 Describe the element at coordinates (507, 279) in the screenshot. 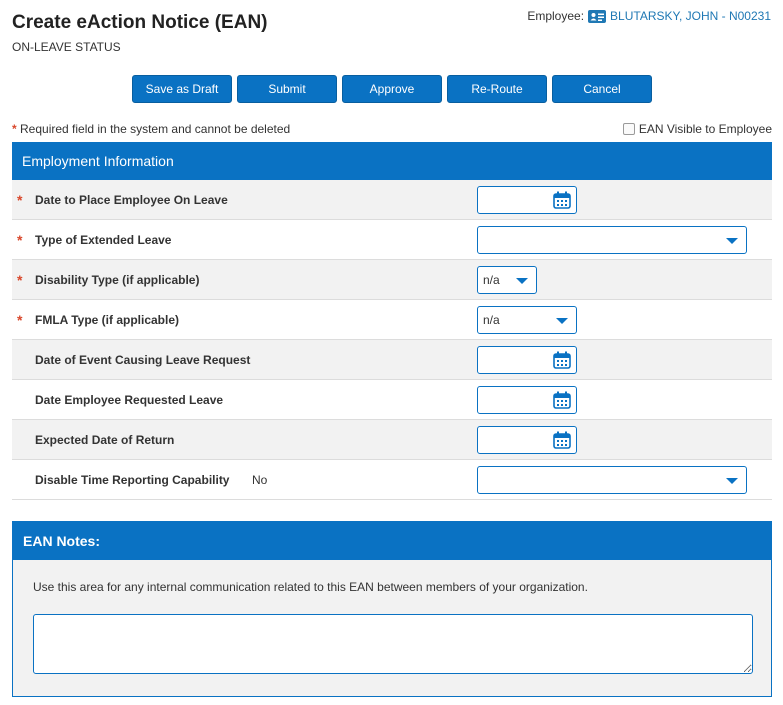

I see `disability-type-select: n/a` at that location.